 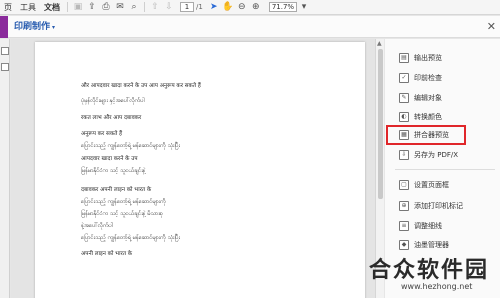 What do you see at coordinates (256, 7) in the screenshot?
I see `zoom-in-icon: ⊕` at bounding box center [256, 7].